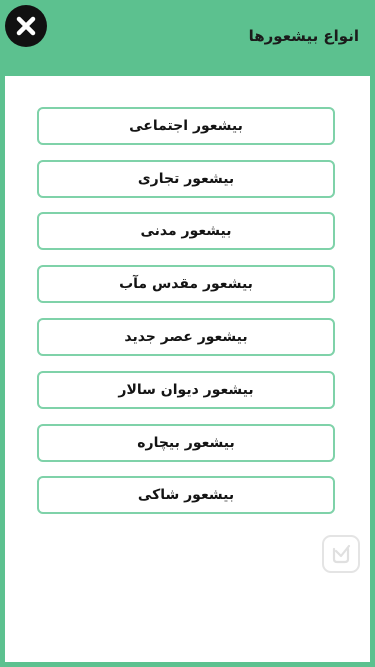 The height and width of the screenshot is (667, 375). I want to click on menu-item-button: بیشعور مدنی, so click(186, 231).